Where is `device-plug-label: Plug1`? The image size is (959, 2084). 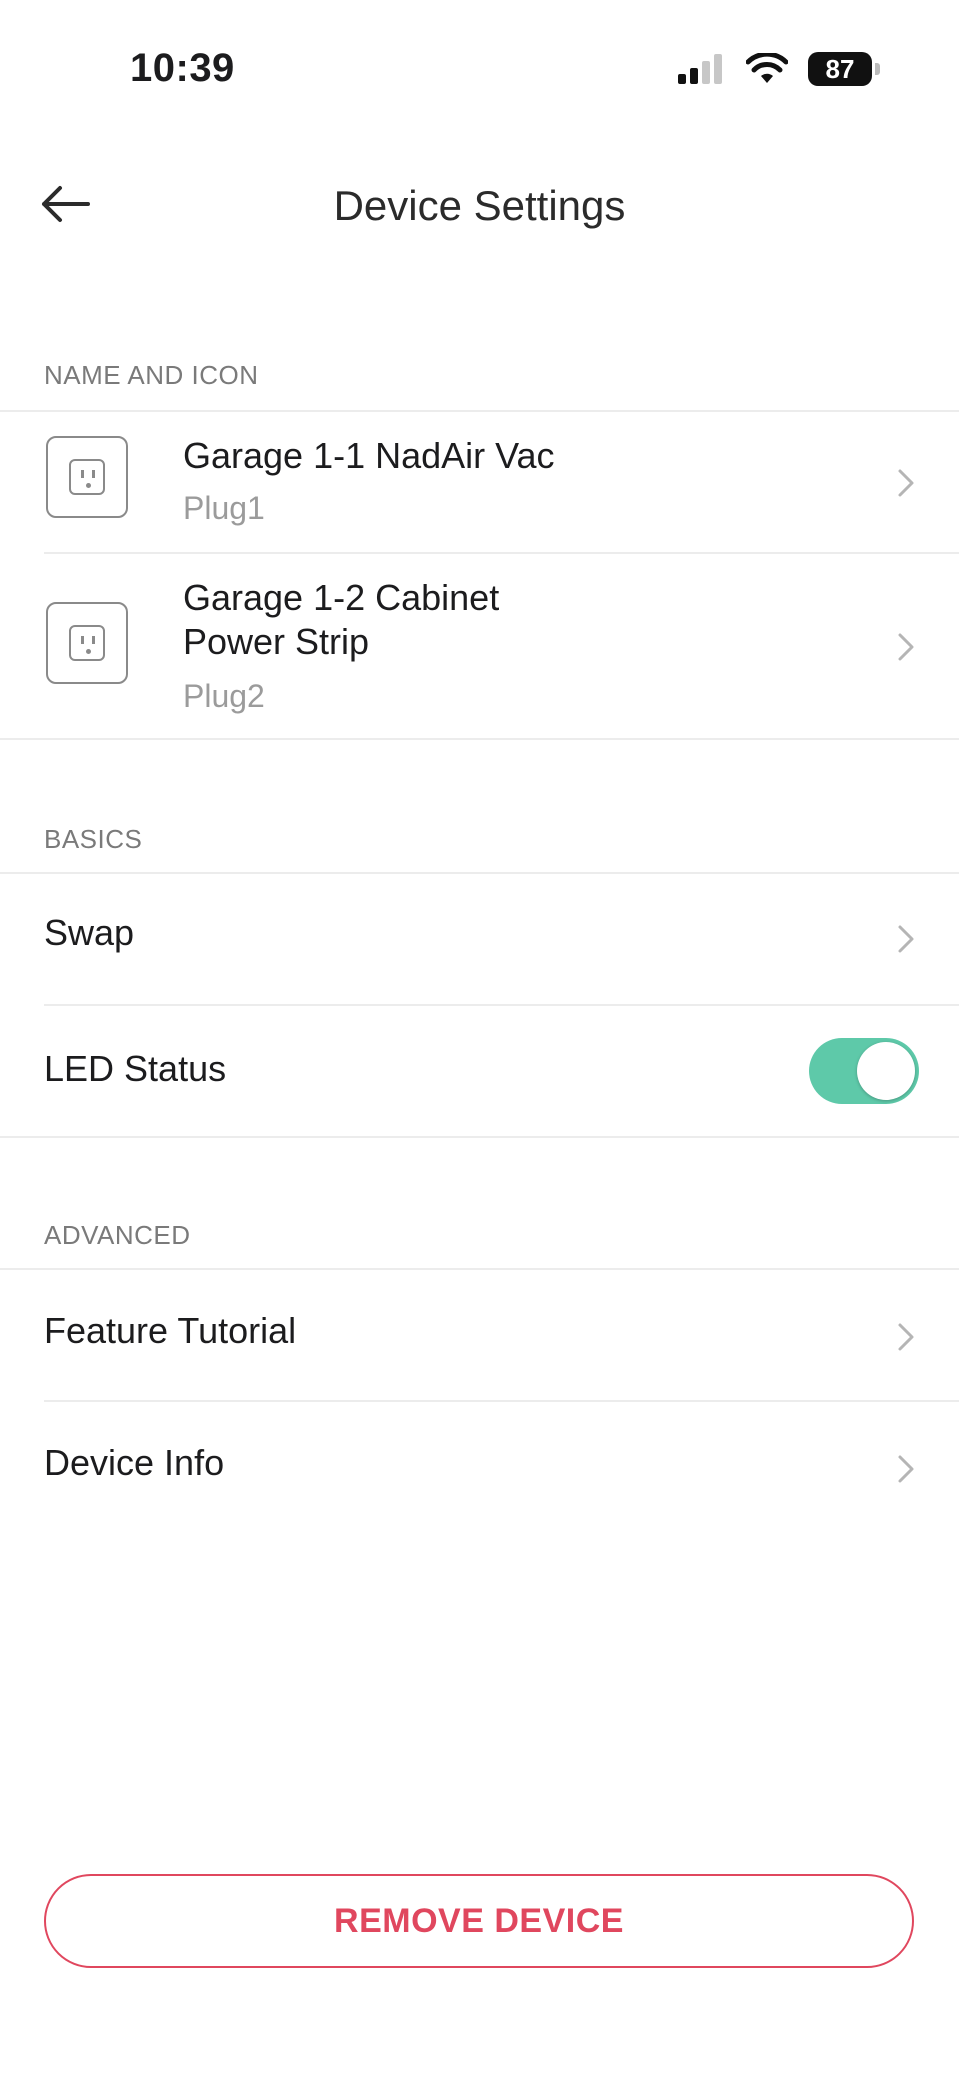
device-plug-label: Plug1 is located at coordinates (224, 508).